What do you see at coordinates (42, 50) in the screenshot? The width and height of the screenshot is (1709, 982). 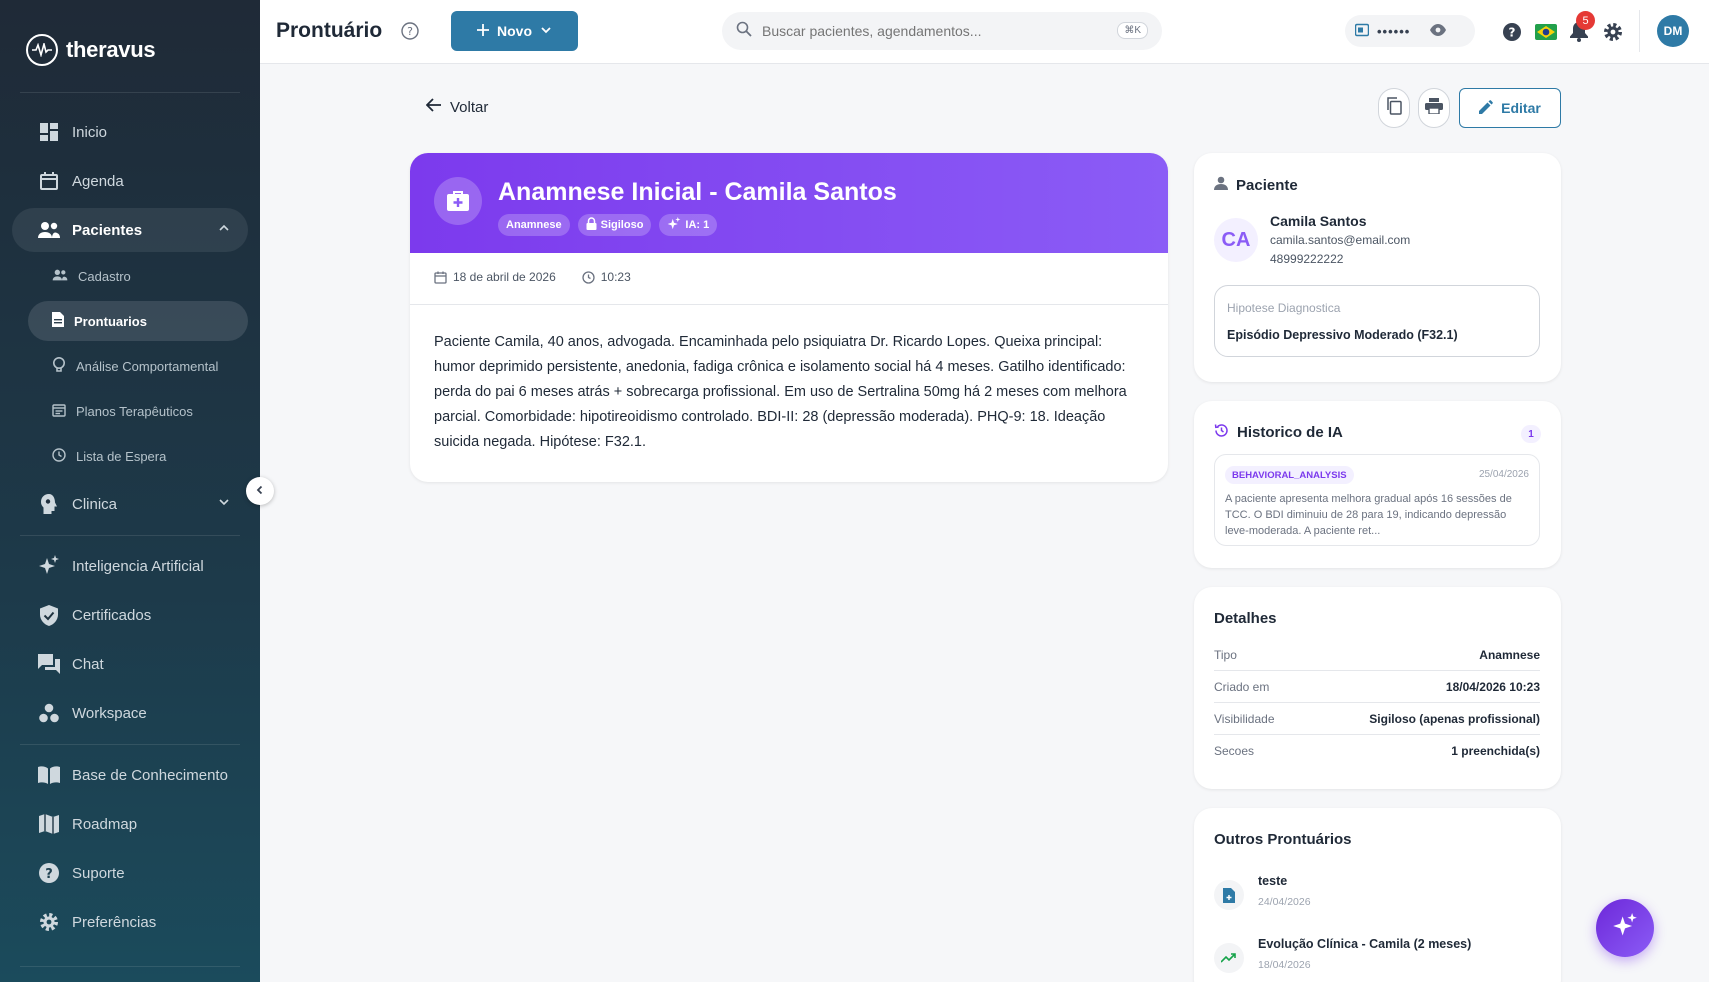 I see `logo-wave-icon` at bounding box center [42, 50].